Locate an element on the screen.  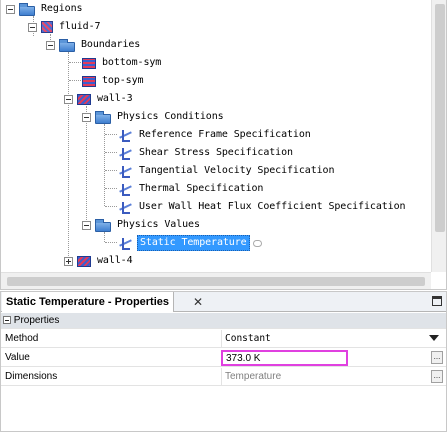
region-icon is located at coordinates (47, 27).